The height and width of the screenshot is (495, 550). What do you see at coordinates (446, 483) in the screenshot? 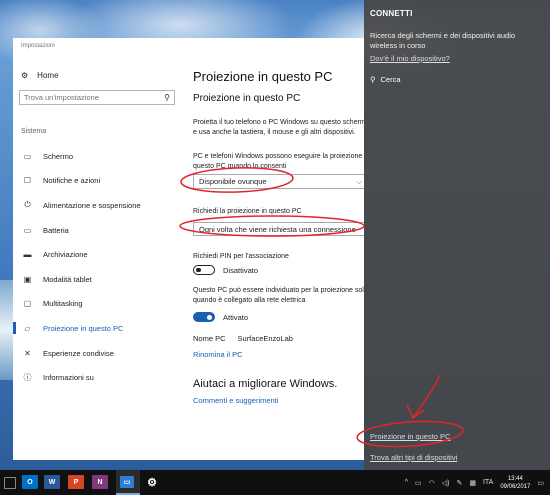
I see `volume-icon: ◁)` at bounding box center [446, 483].